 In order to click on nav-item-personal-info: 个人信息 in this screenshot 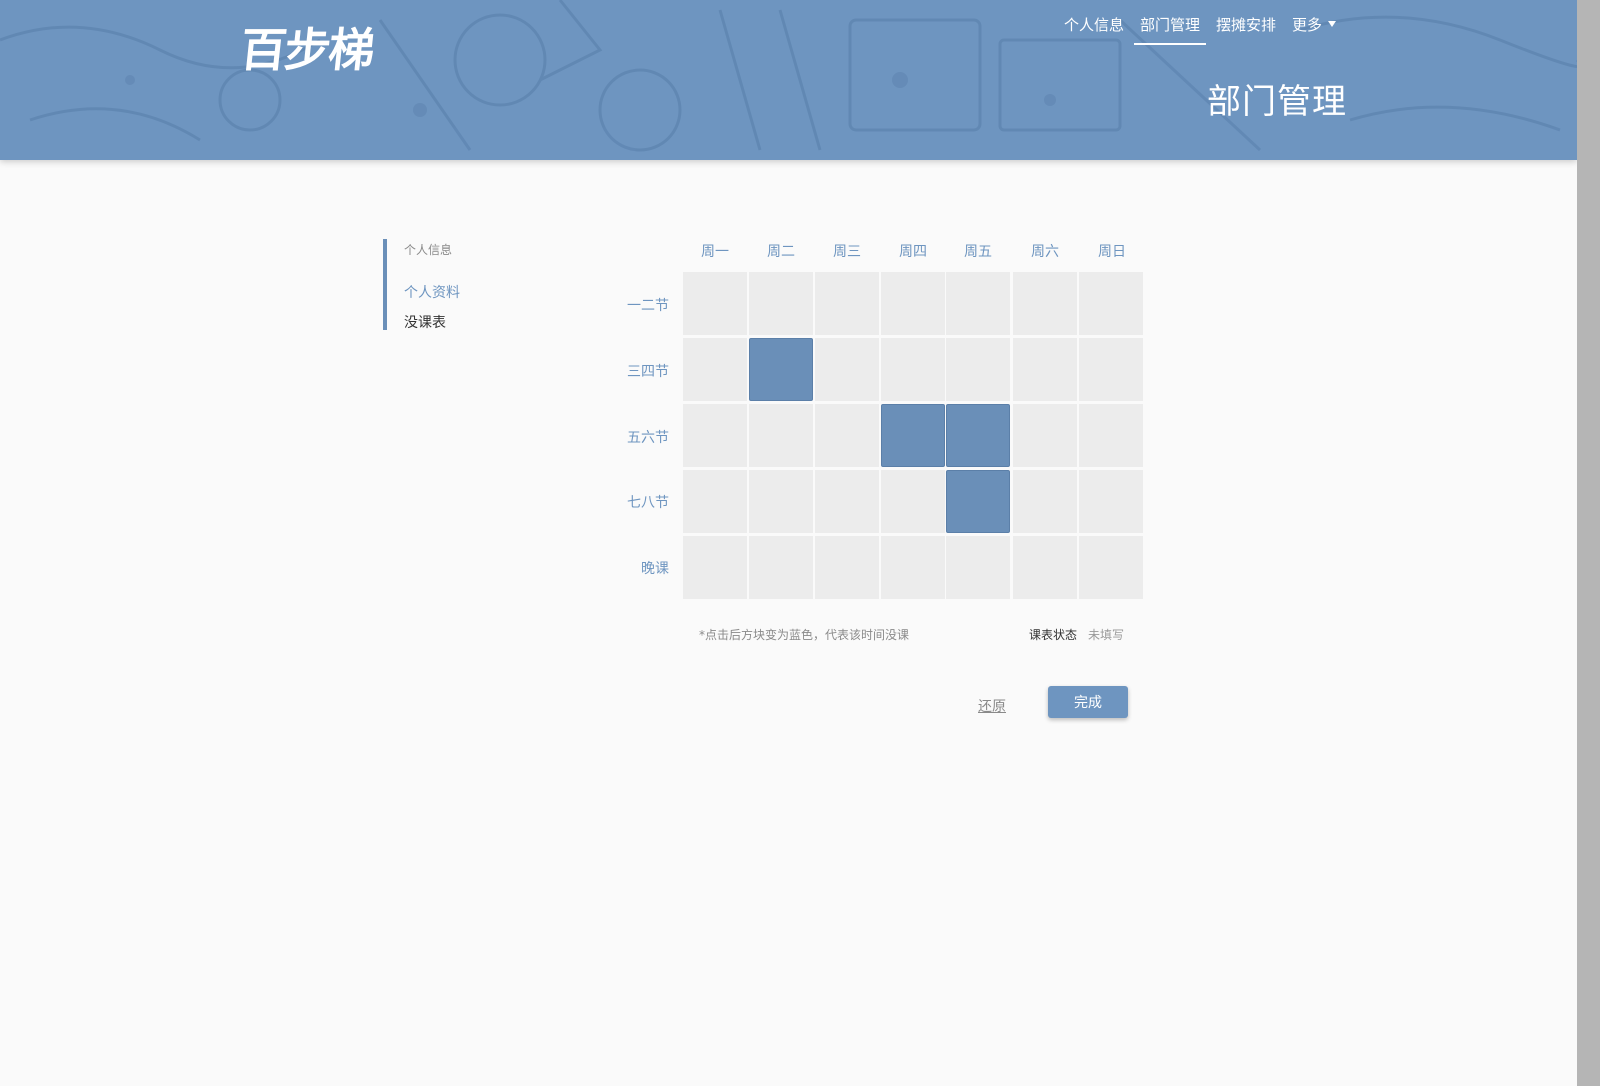, I will do `click(1094, 27)`.